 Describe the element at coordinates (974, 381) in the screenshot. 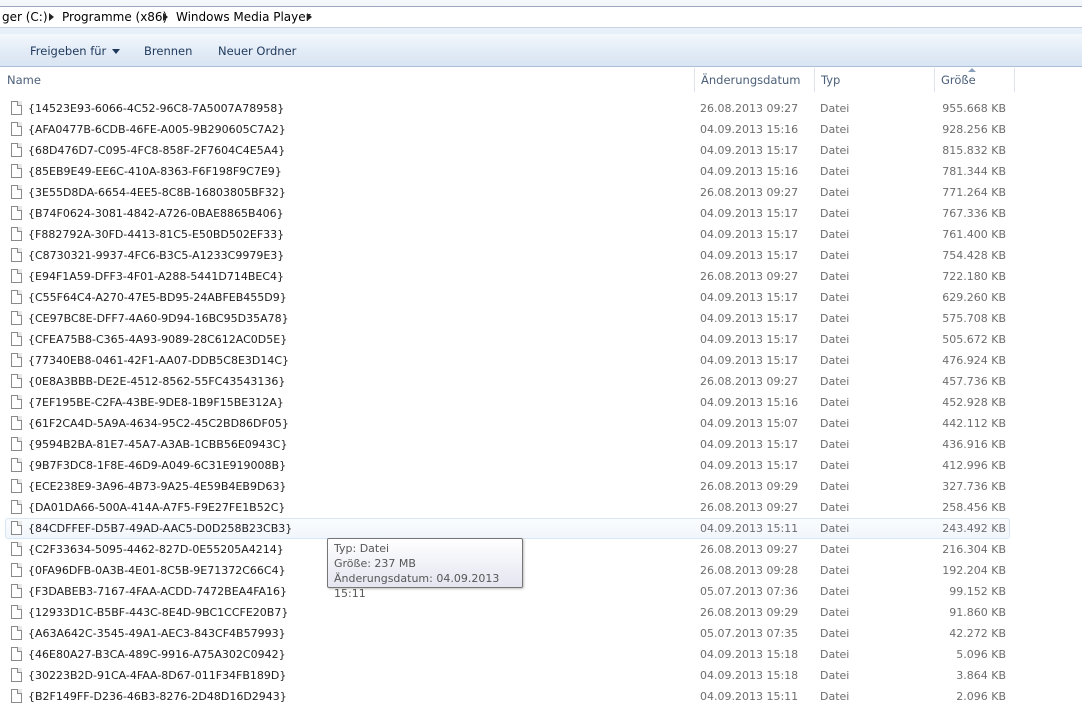

I see `file-size: 457.736 KB` at that location.